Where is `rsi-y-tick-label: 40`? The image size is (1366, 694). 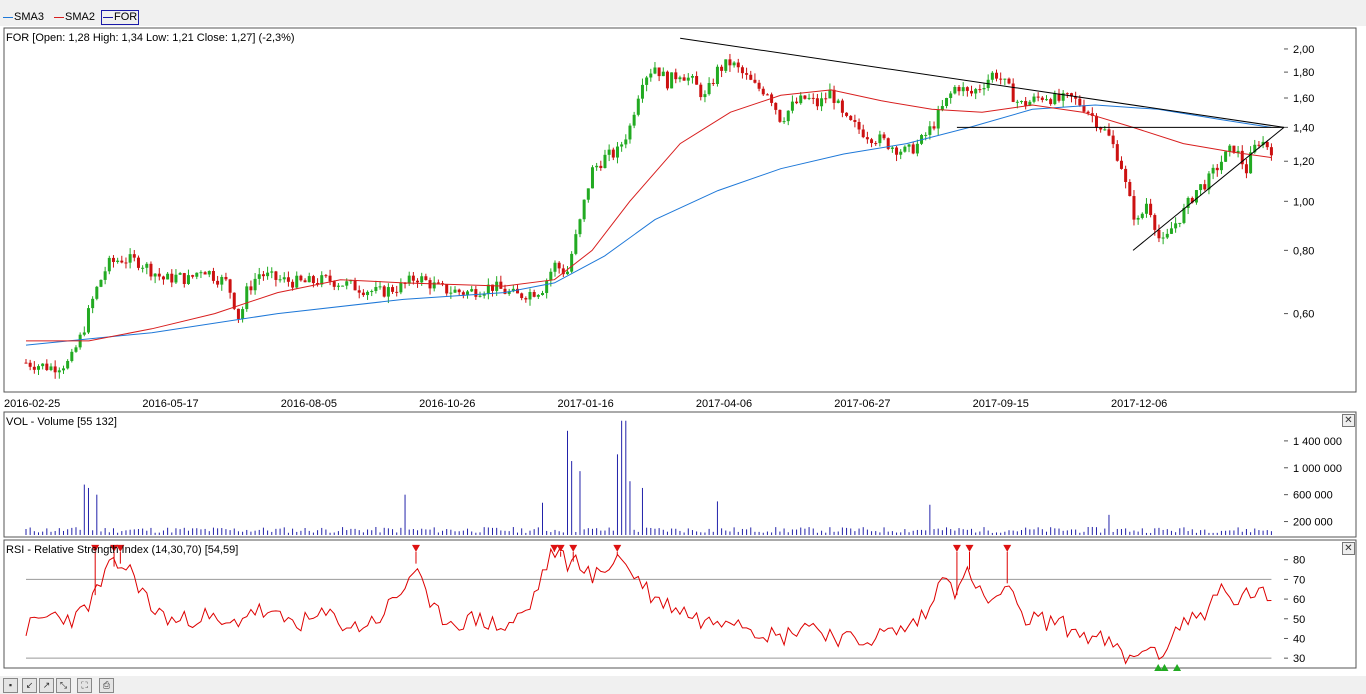 rsi-y-tick-label: 40 is located at coordinates (1299, 639).